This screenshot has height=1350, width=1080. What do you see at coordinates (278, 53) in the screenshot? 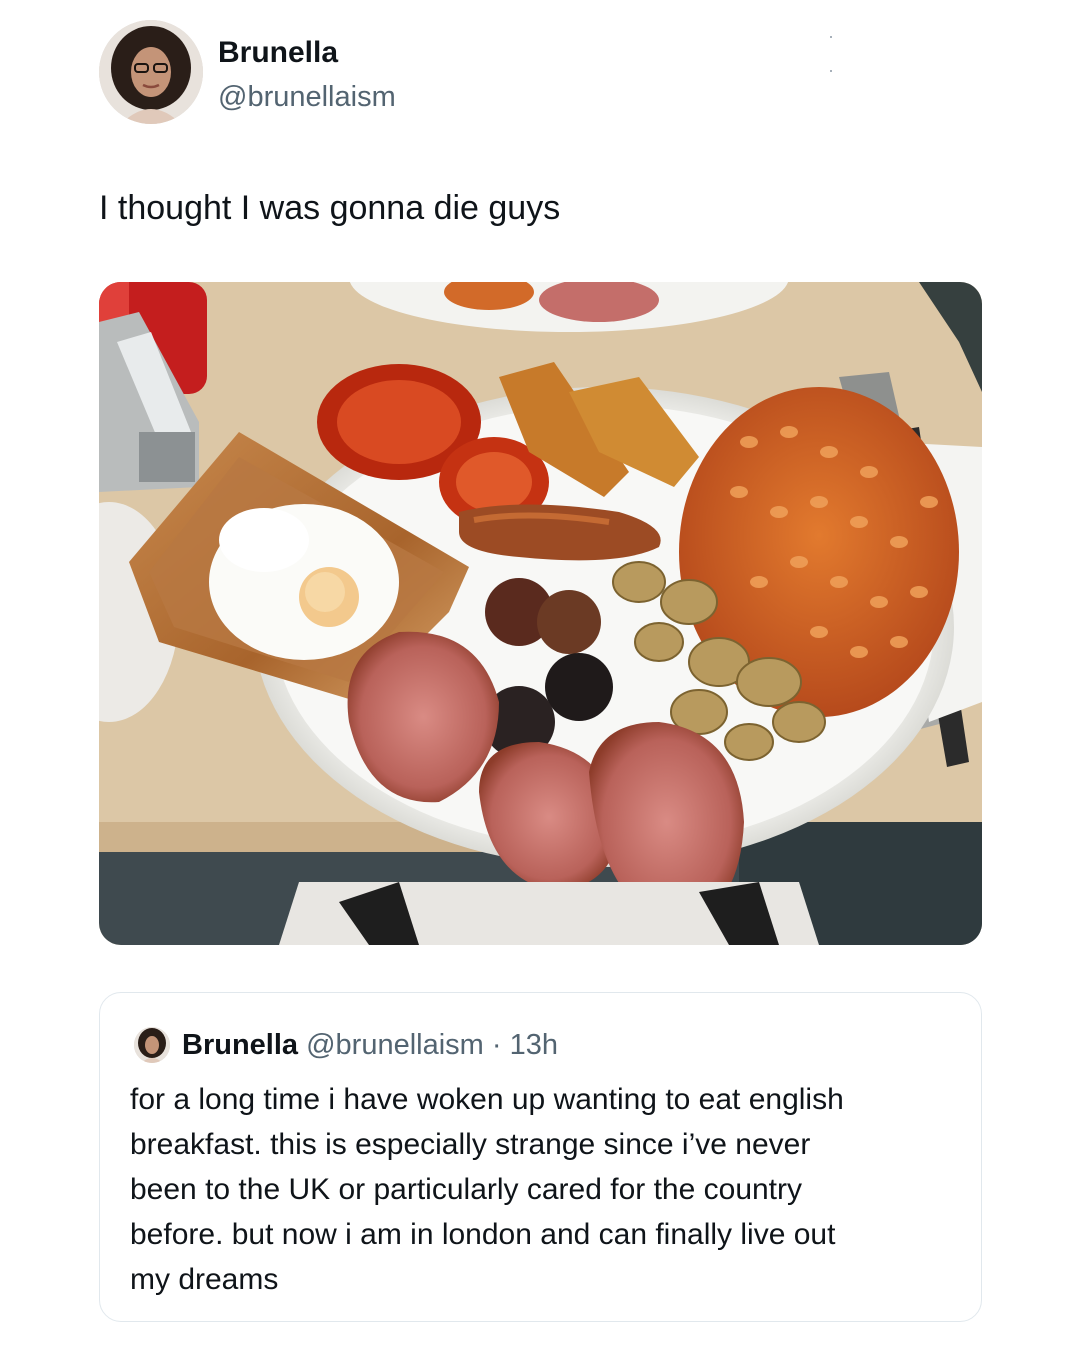
I see `author-name: Brunella` at bounding box center [278, 53].